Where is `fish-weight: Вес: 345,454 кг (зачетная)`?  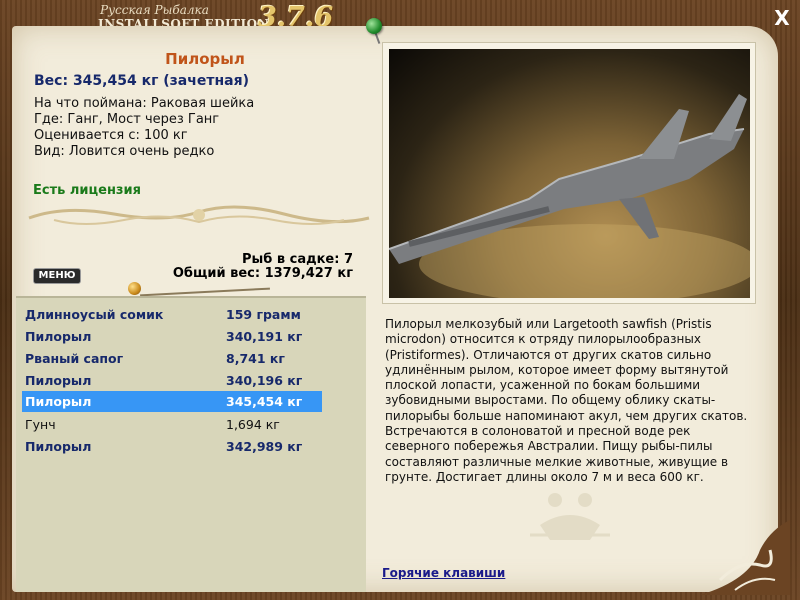 fish-weight: Вес: 345,454 кг (зачетная) is located at coordinates (141, 81).